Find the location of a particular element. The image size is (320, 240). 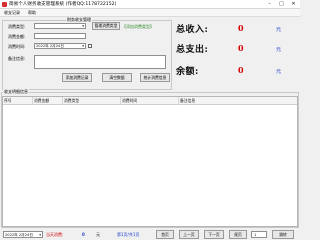

income-label: 总收入: is located at coordinates (192, 30).